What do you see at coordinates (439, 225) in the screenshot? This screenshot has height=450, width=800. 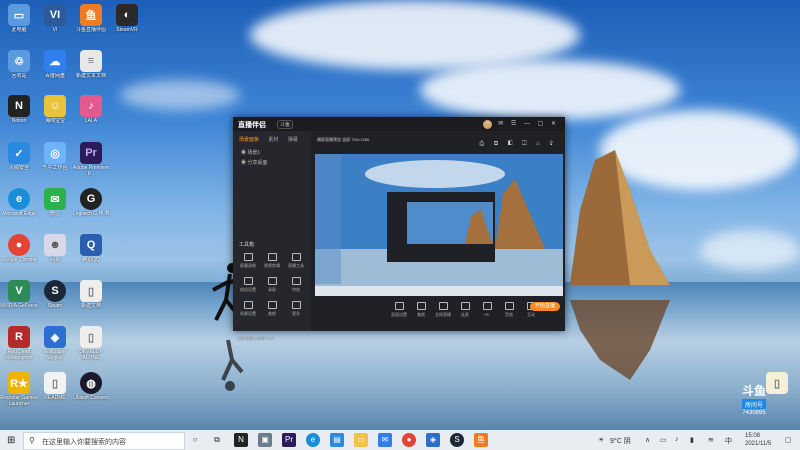 I see `live-preview` at bounding box center [439, 225].